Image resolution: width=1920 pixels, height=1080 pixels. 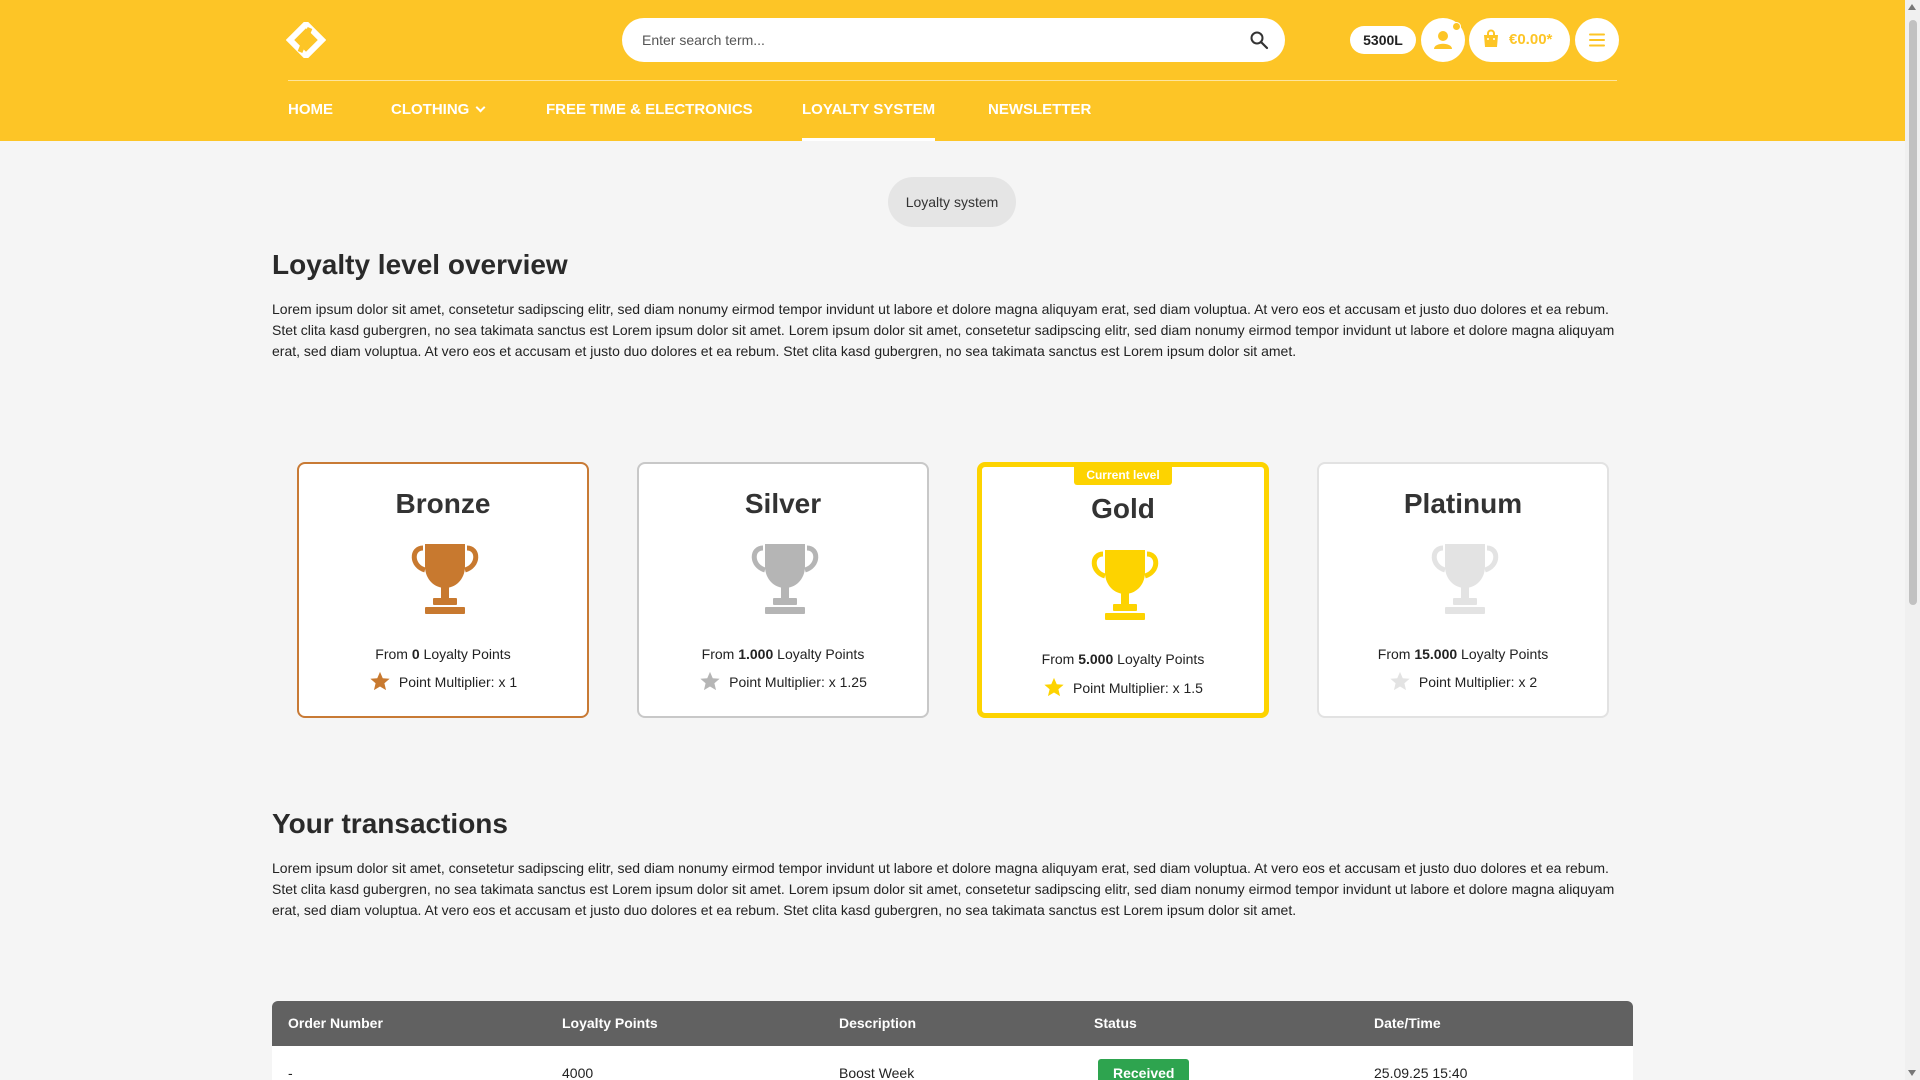 I want to click on nav-free-time-electronics: FREE TIME & ELECTRONICS, so click(x=649, y=115).